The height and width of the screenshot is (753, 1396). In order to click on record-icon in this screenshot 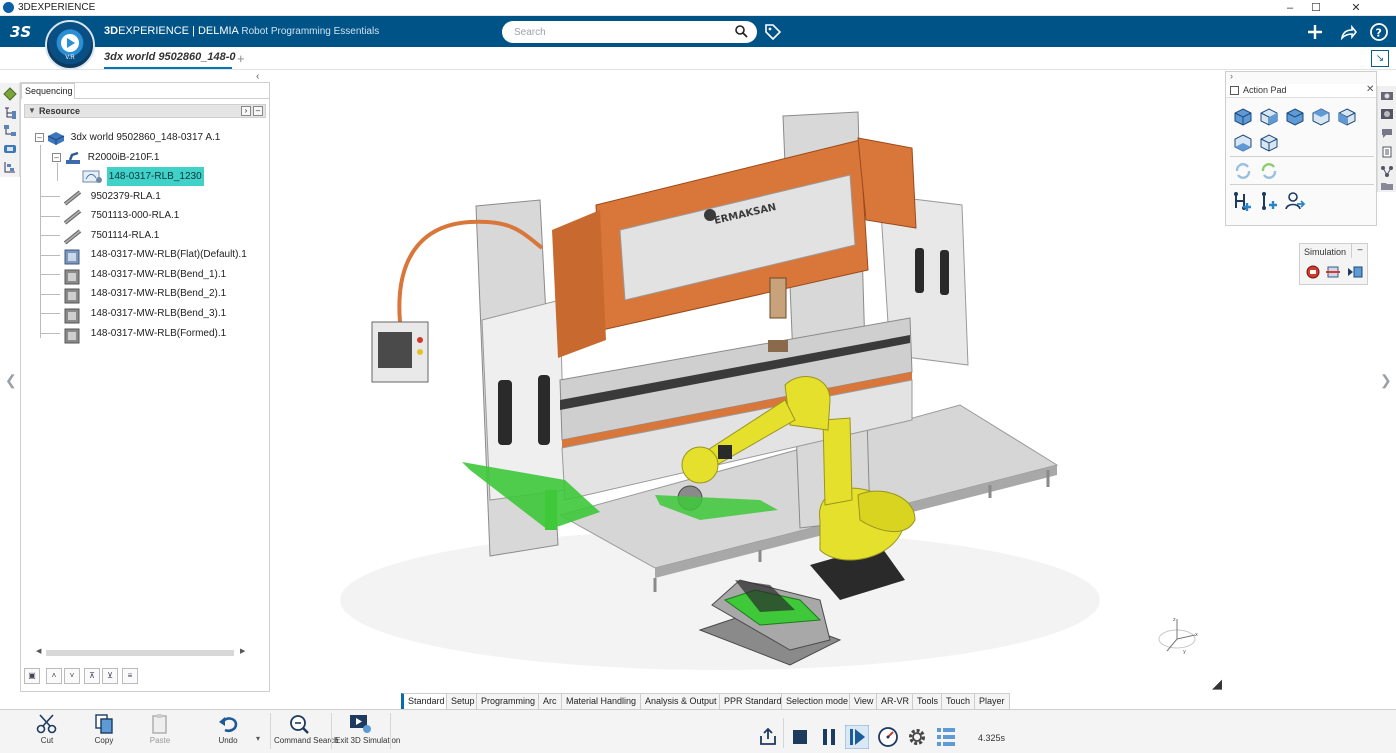, I will do `click(1313, 272)`.